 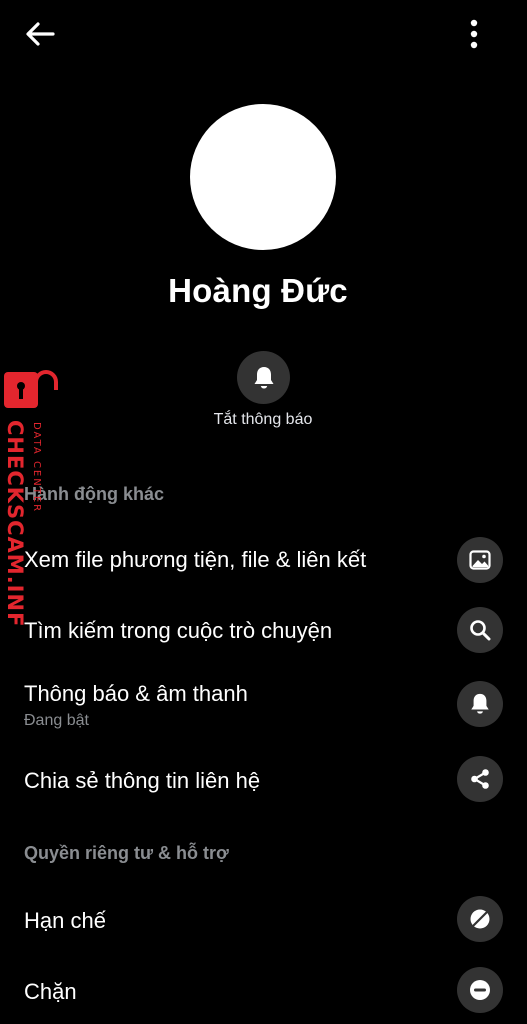 I want to click on search-in-chat-label: Tìm kiếm trong cuộc trò chuyện, so click(x=178, y=630).